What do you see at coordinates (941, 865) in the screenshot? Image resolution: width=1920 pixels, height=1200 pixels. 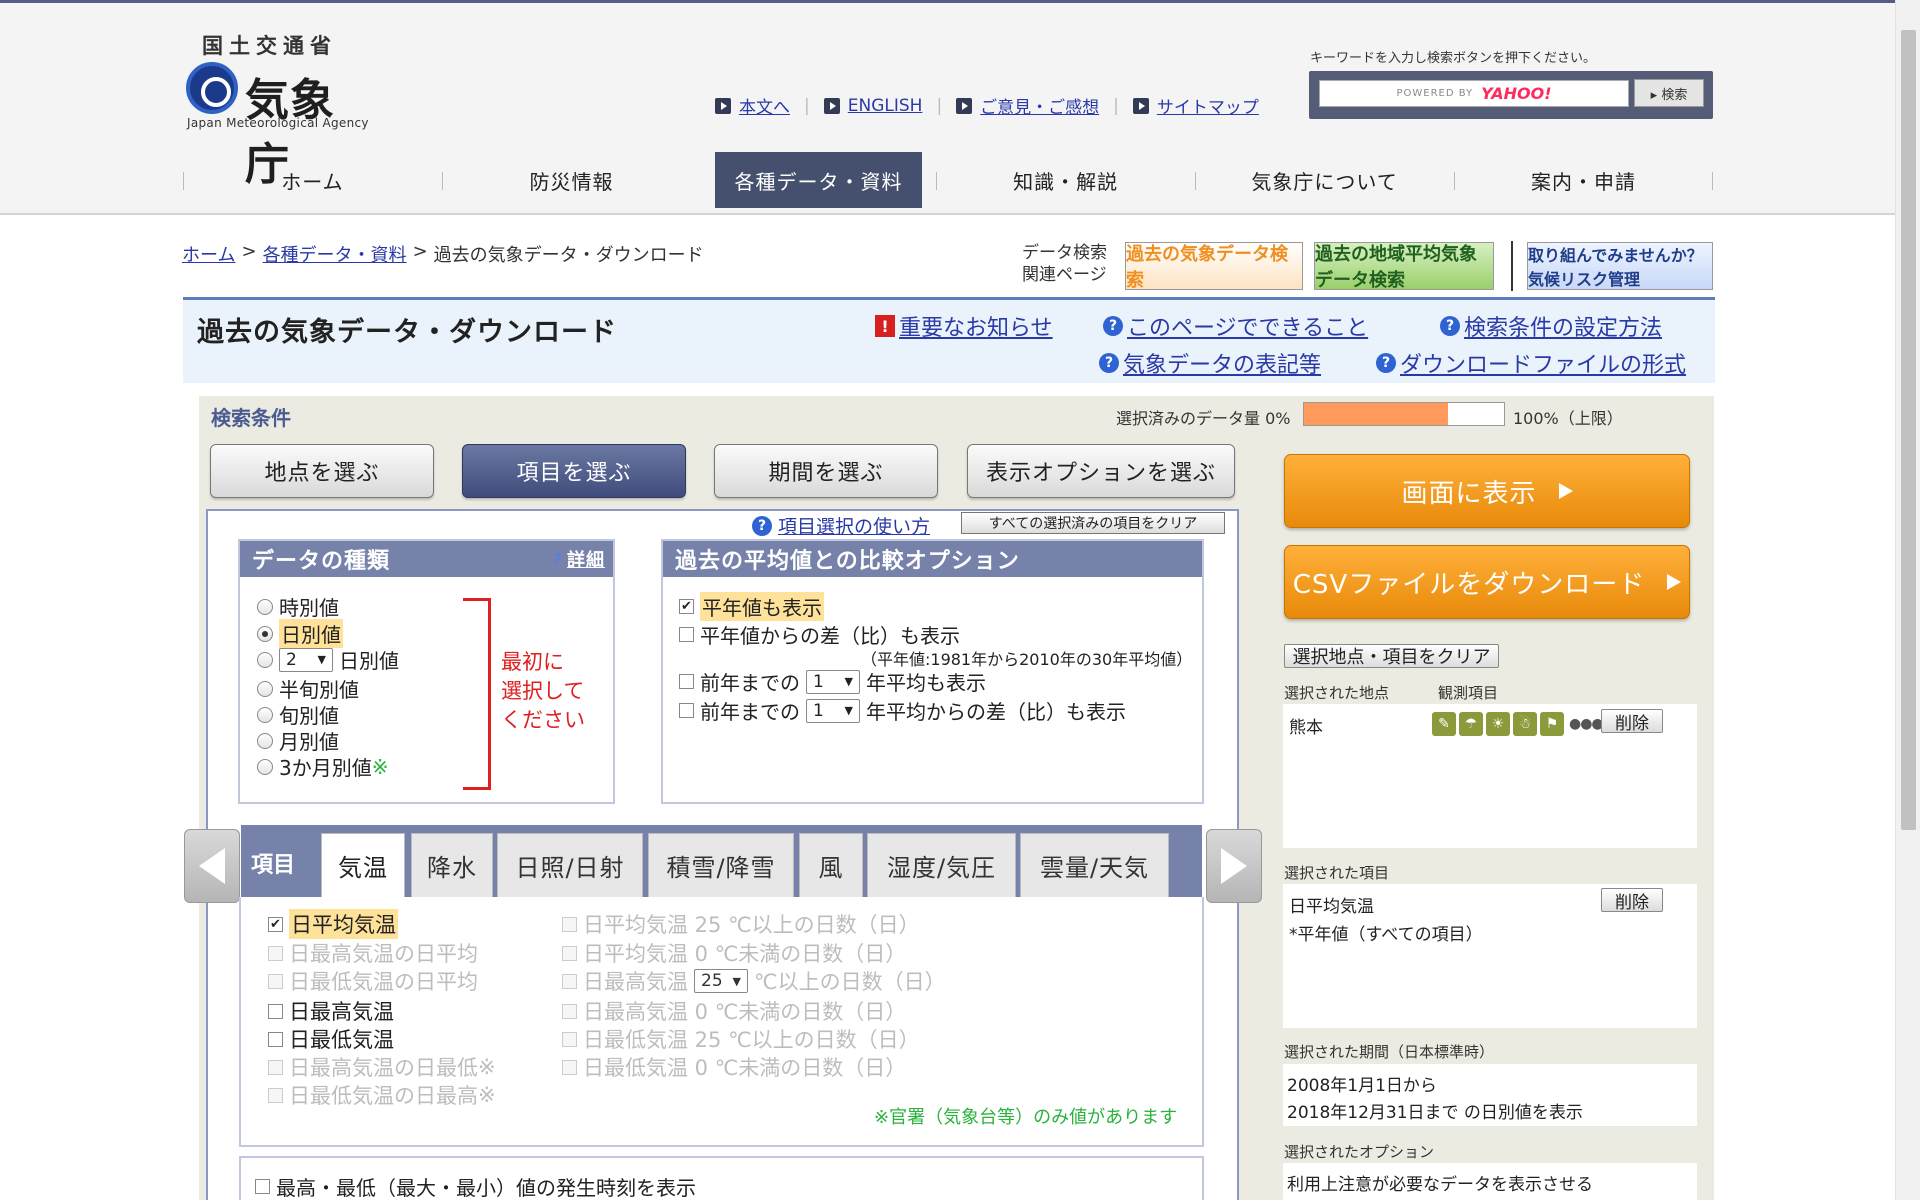 I see `tab-humidity-pressure: 湿度/気圧` at bounding box center [941, 865].